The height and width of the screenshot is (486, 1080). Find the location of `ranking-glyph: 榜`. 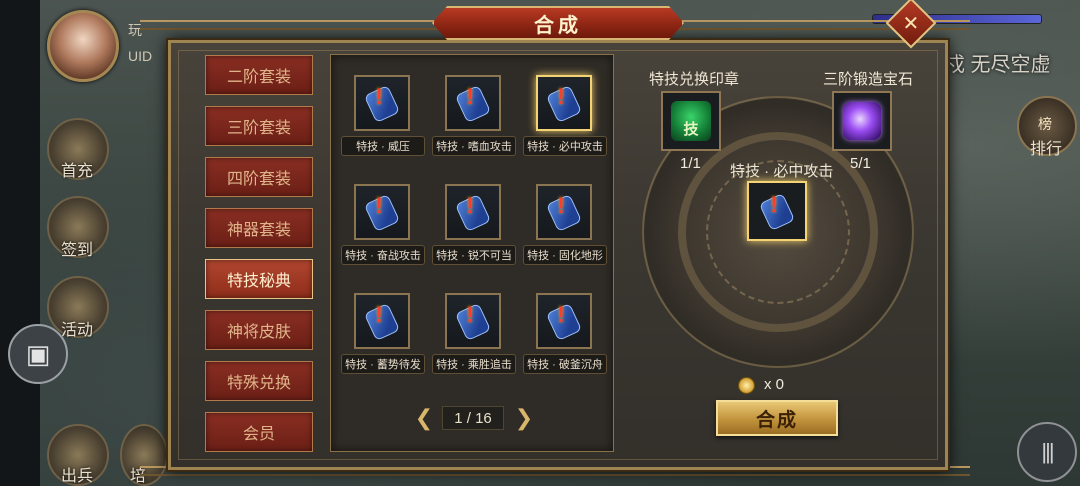

ranking-glyph: 榜 is located at coordinates (1045, 124).